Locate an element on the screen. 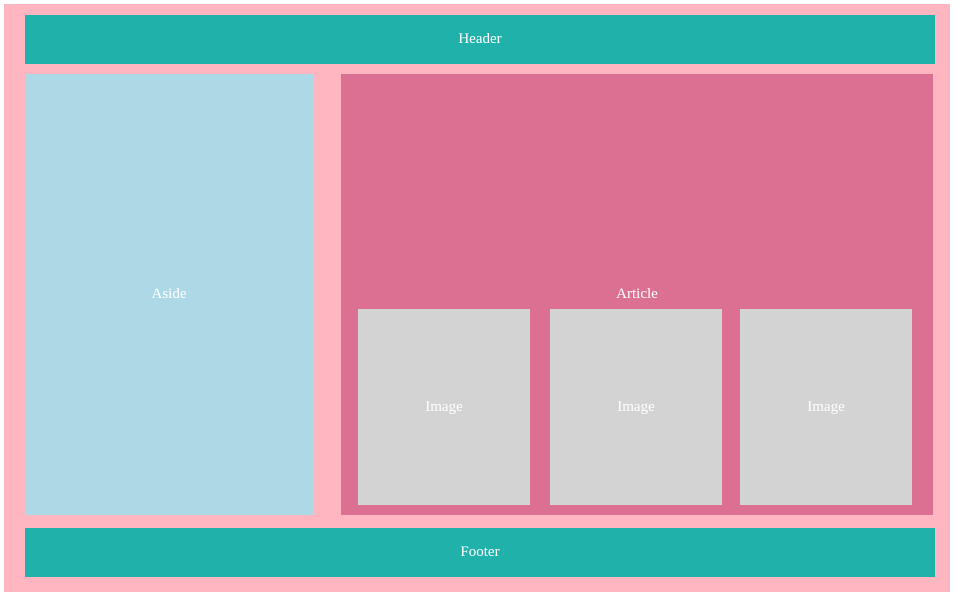 Image resolution: width=960 pixels, height=600 pixels. image-label-1: Image is located at coordinates (444, 406).